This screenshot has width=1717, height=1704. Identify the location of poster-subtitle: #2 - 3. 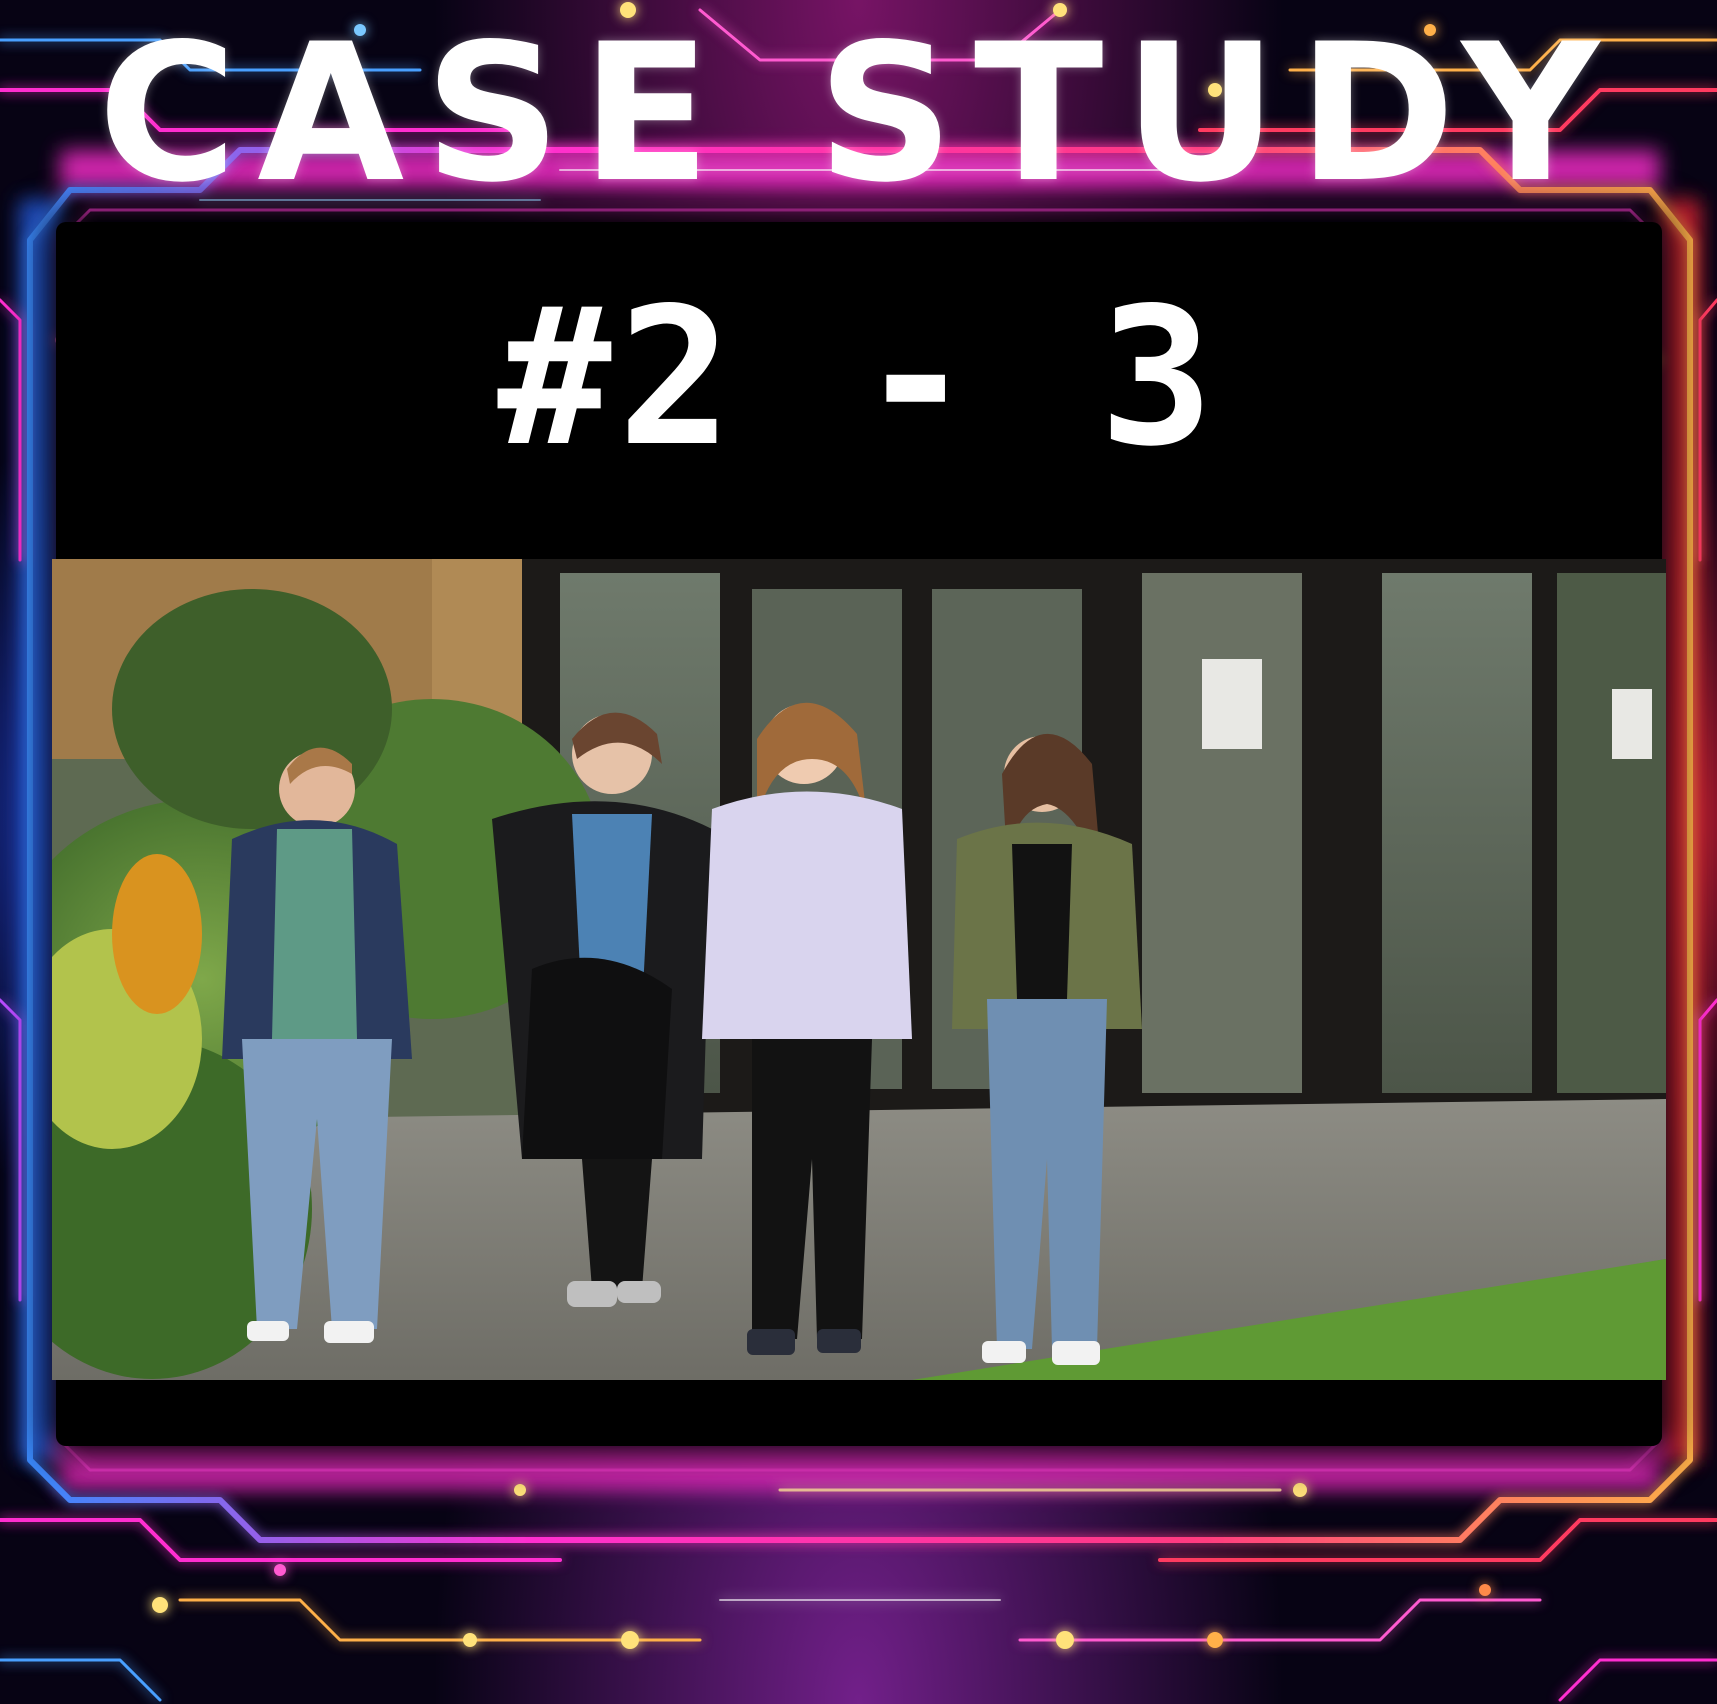
(858, 377).